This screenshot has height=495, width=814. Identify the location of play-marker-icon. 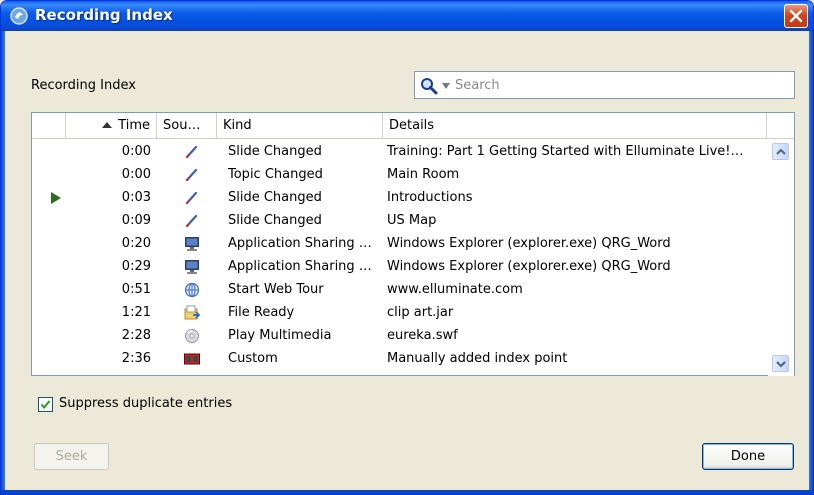
(56, 198).